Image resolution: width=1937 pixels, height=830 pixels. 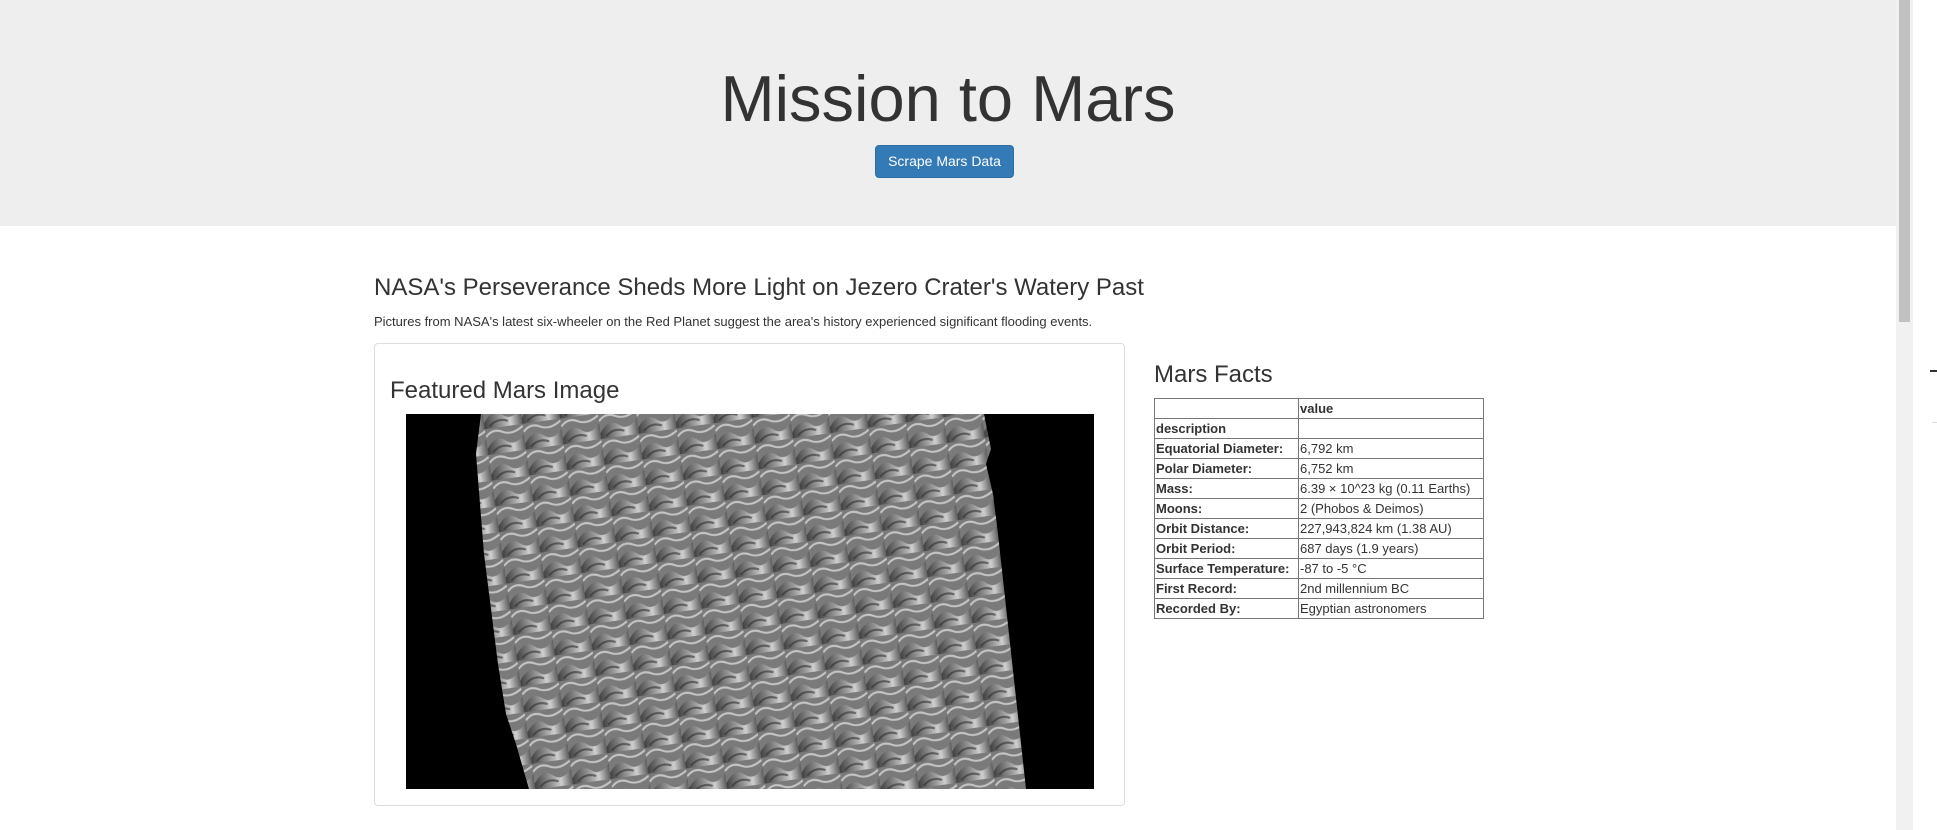 What do you see at coordinates (1226, 488) in the screenshot?
I see `fact-label: Mass:` at bounding box center [1226, 488].